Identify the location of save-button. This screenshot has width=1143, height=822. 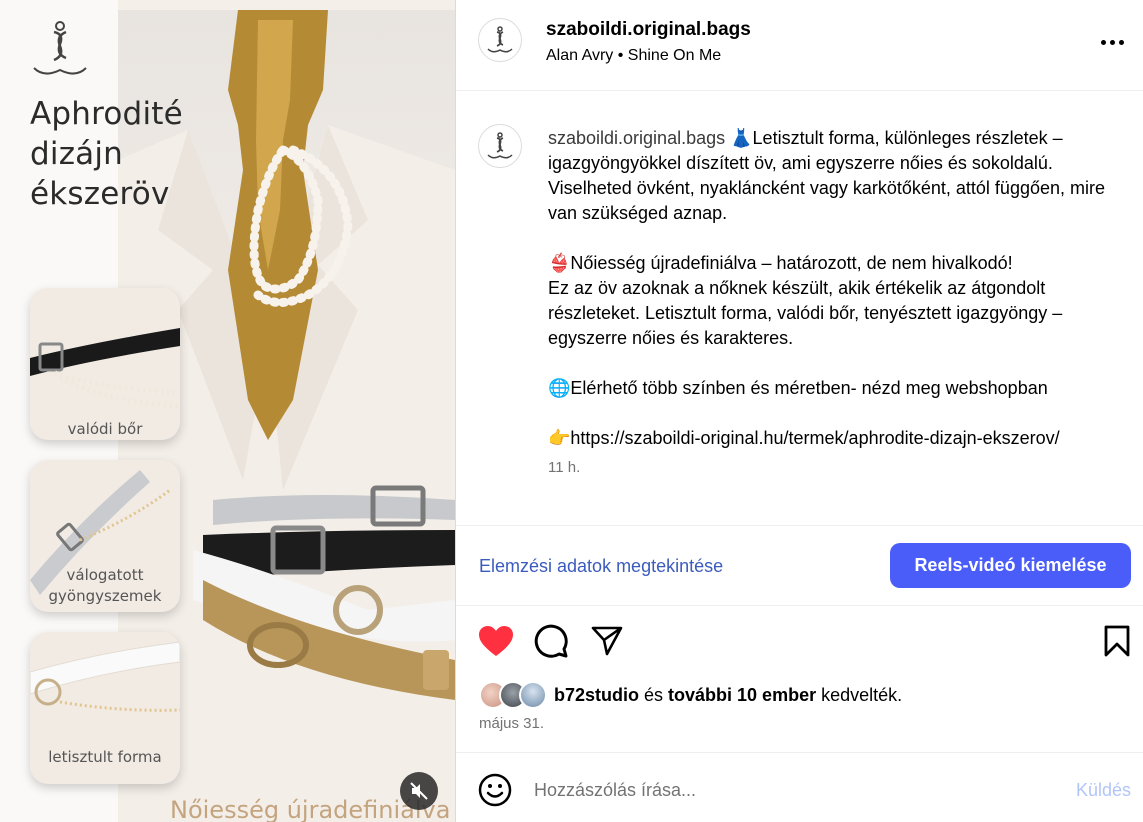
(1117, 641).